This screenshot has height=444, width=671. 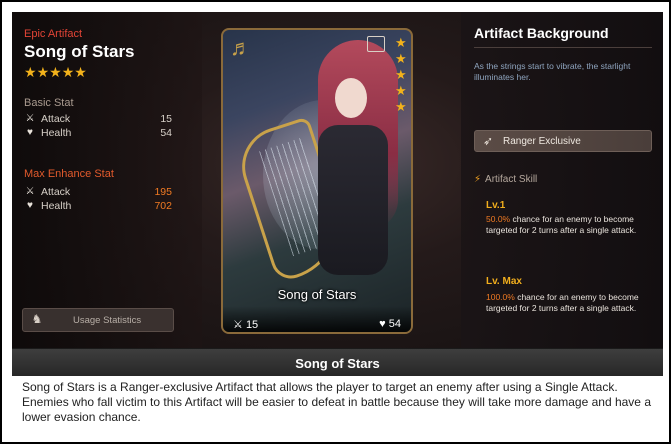 What do you see at coordinates (163, 206) in the screenshot?
I see `health-value: 702` at bounding box center [163, 206].